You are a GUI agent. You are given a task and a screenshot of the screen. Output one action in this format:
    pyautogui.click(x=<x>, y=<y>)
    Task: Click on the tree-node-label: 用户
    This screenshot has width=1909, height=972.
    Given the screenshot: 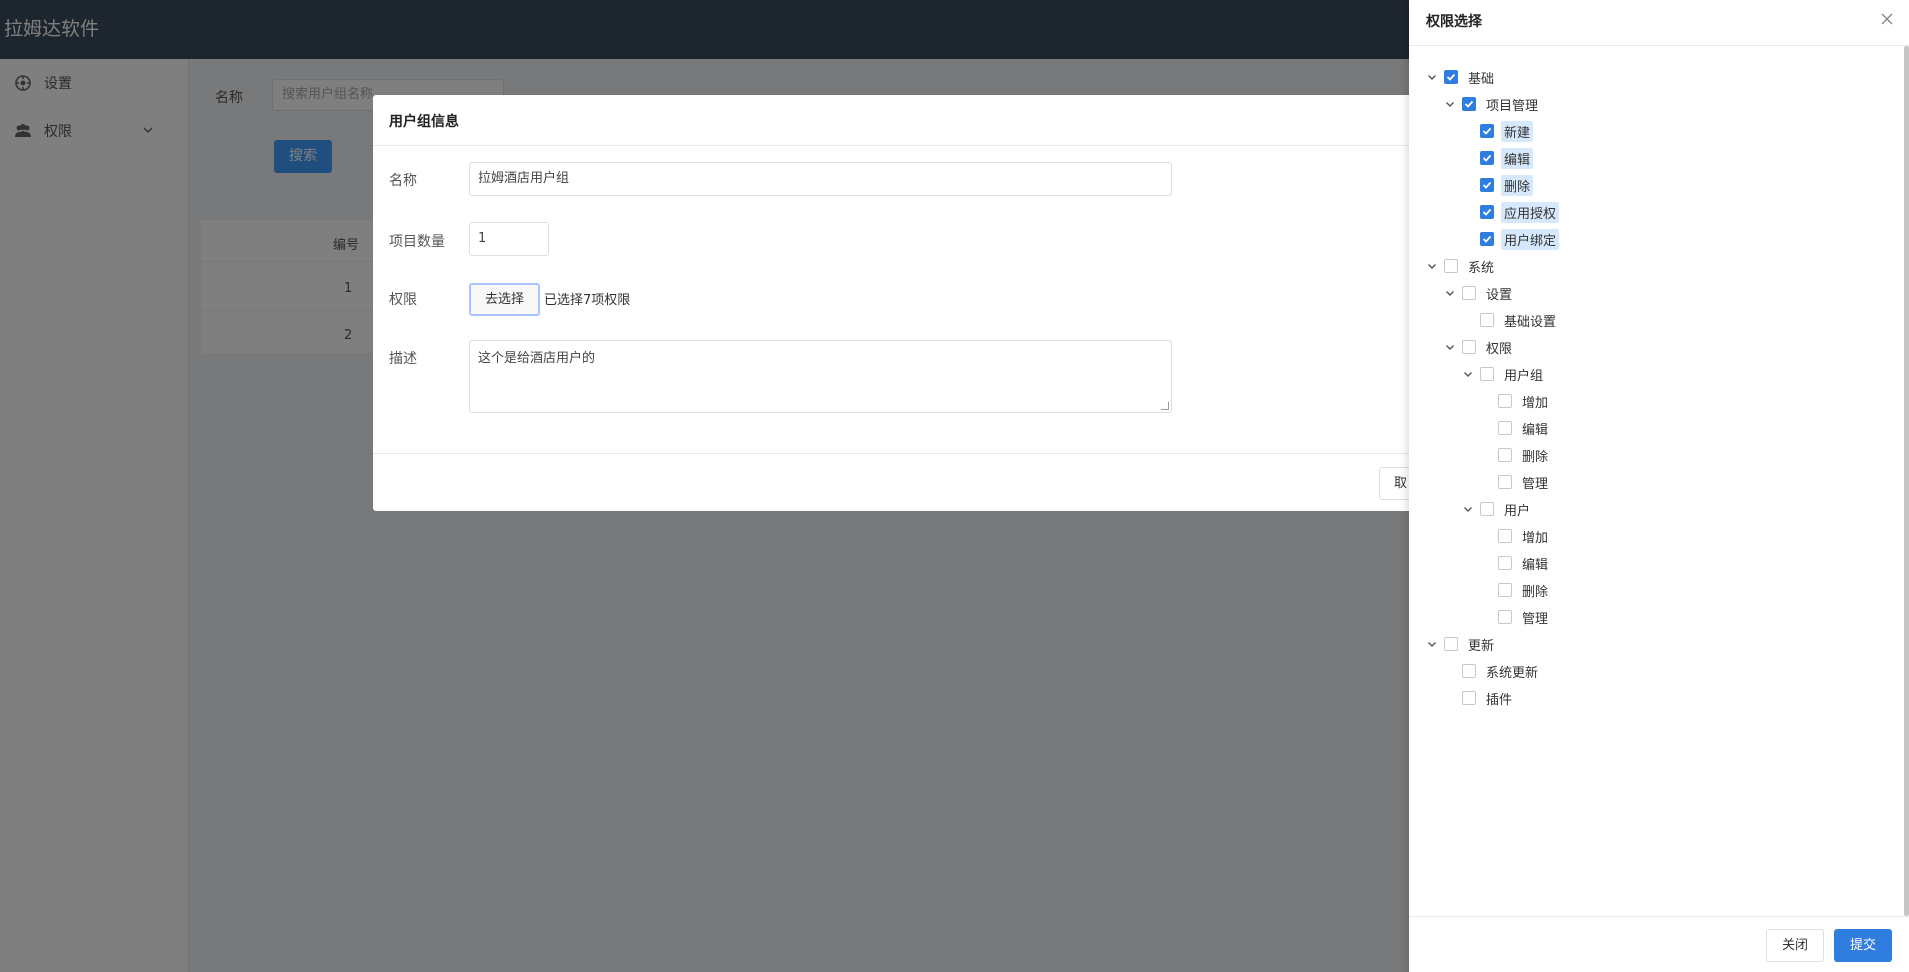 What is the action you would take?
    pyautogui.click(x=1517, y=509)
    